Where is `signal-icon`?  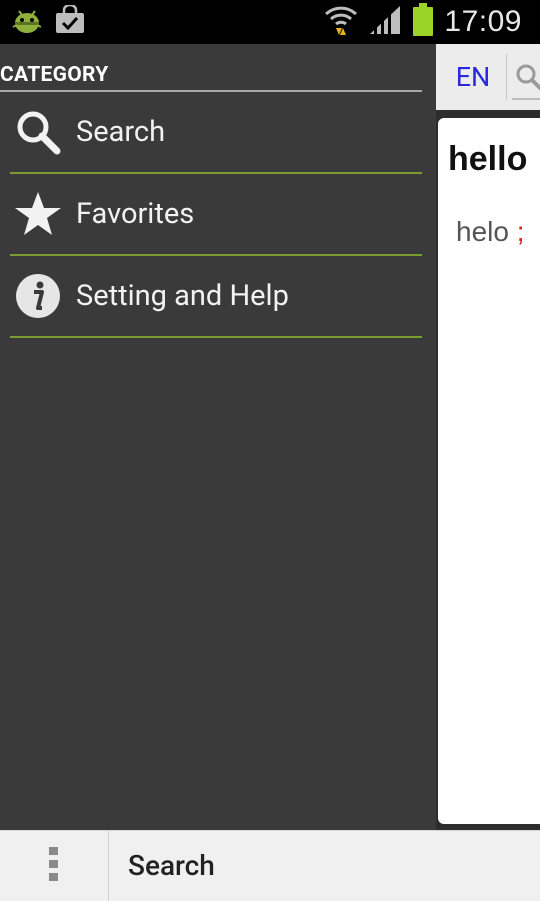
signal-icon is located at coordinates (385, 22).